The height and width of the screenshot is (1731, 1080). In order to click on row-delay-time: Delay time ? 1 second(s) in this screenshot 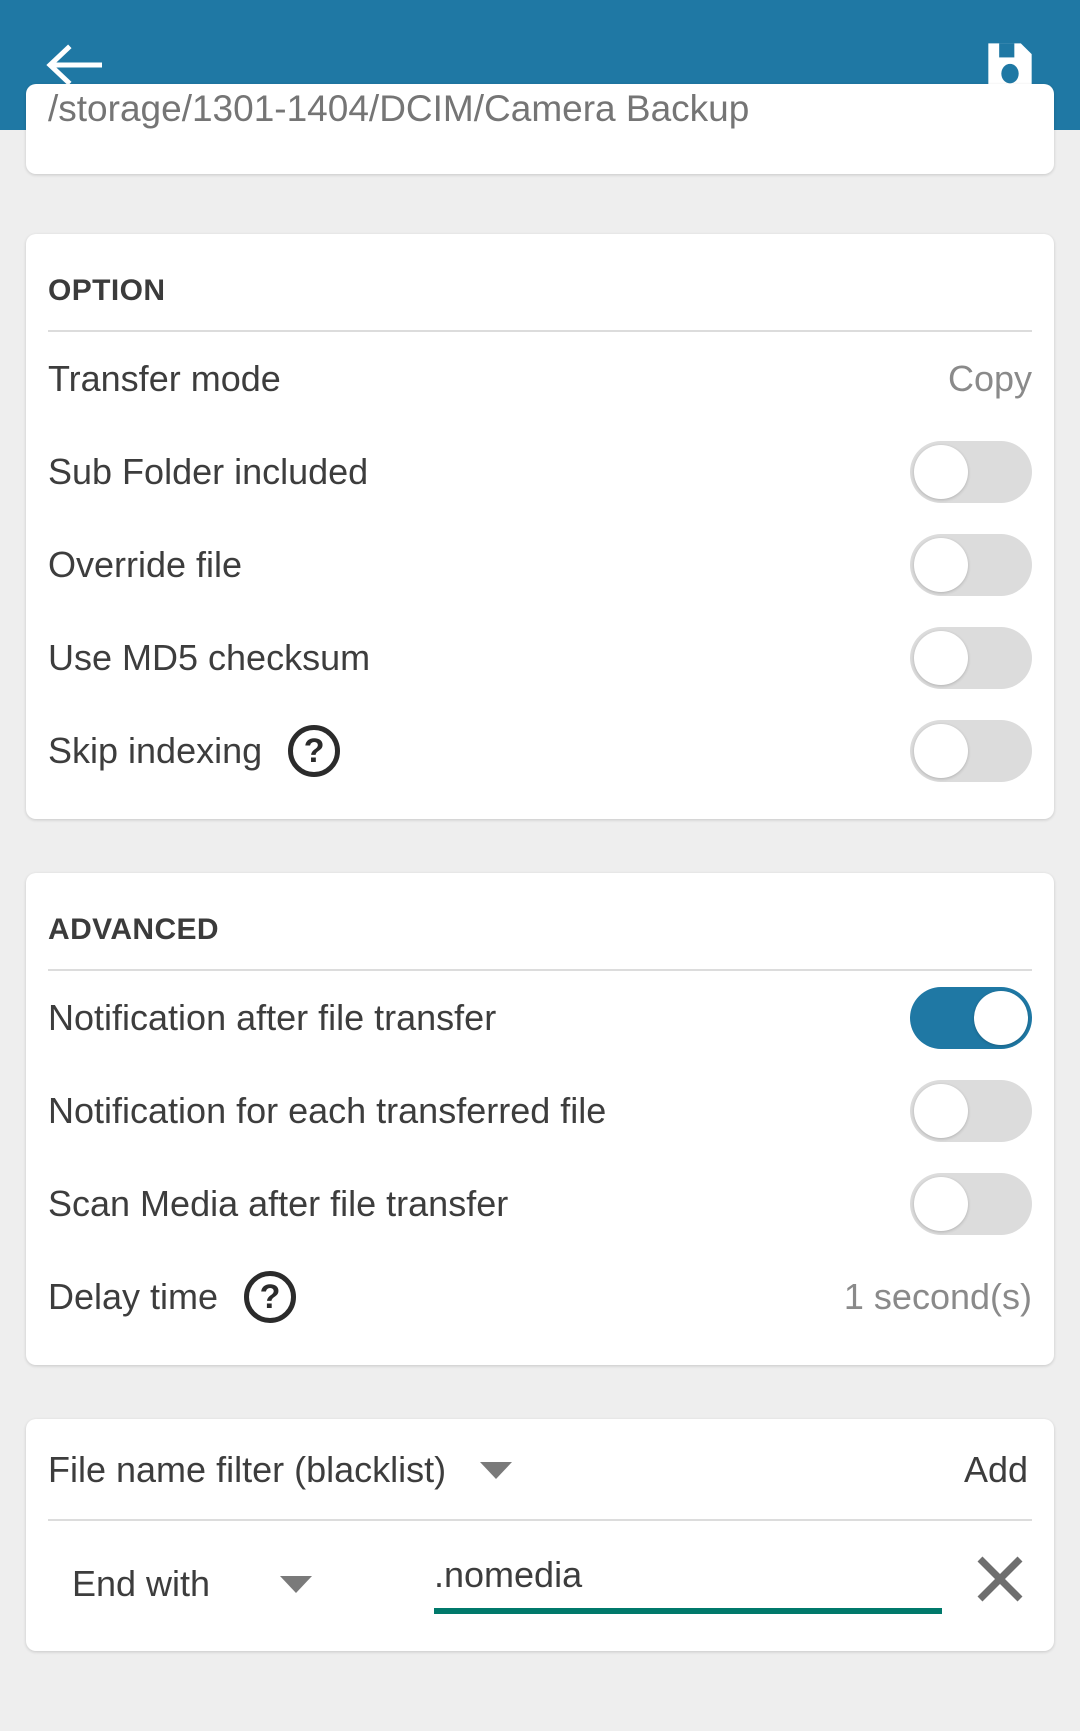, I will do `click(540, 1296)`.